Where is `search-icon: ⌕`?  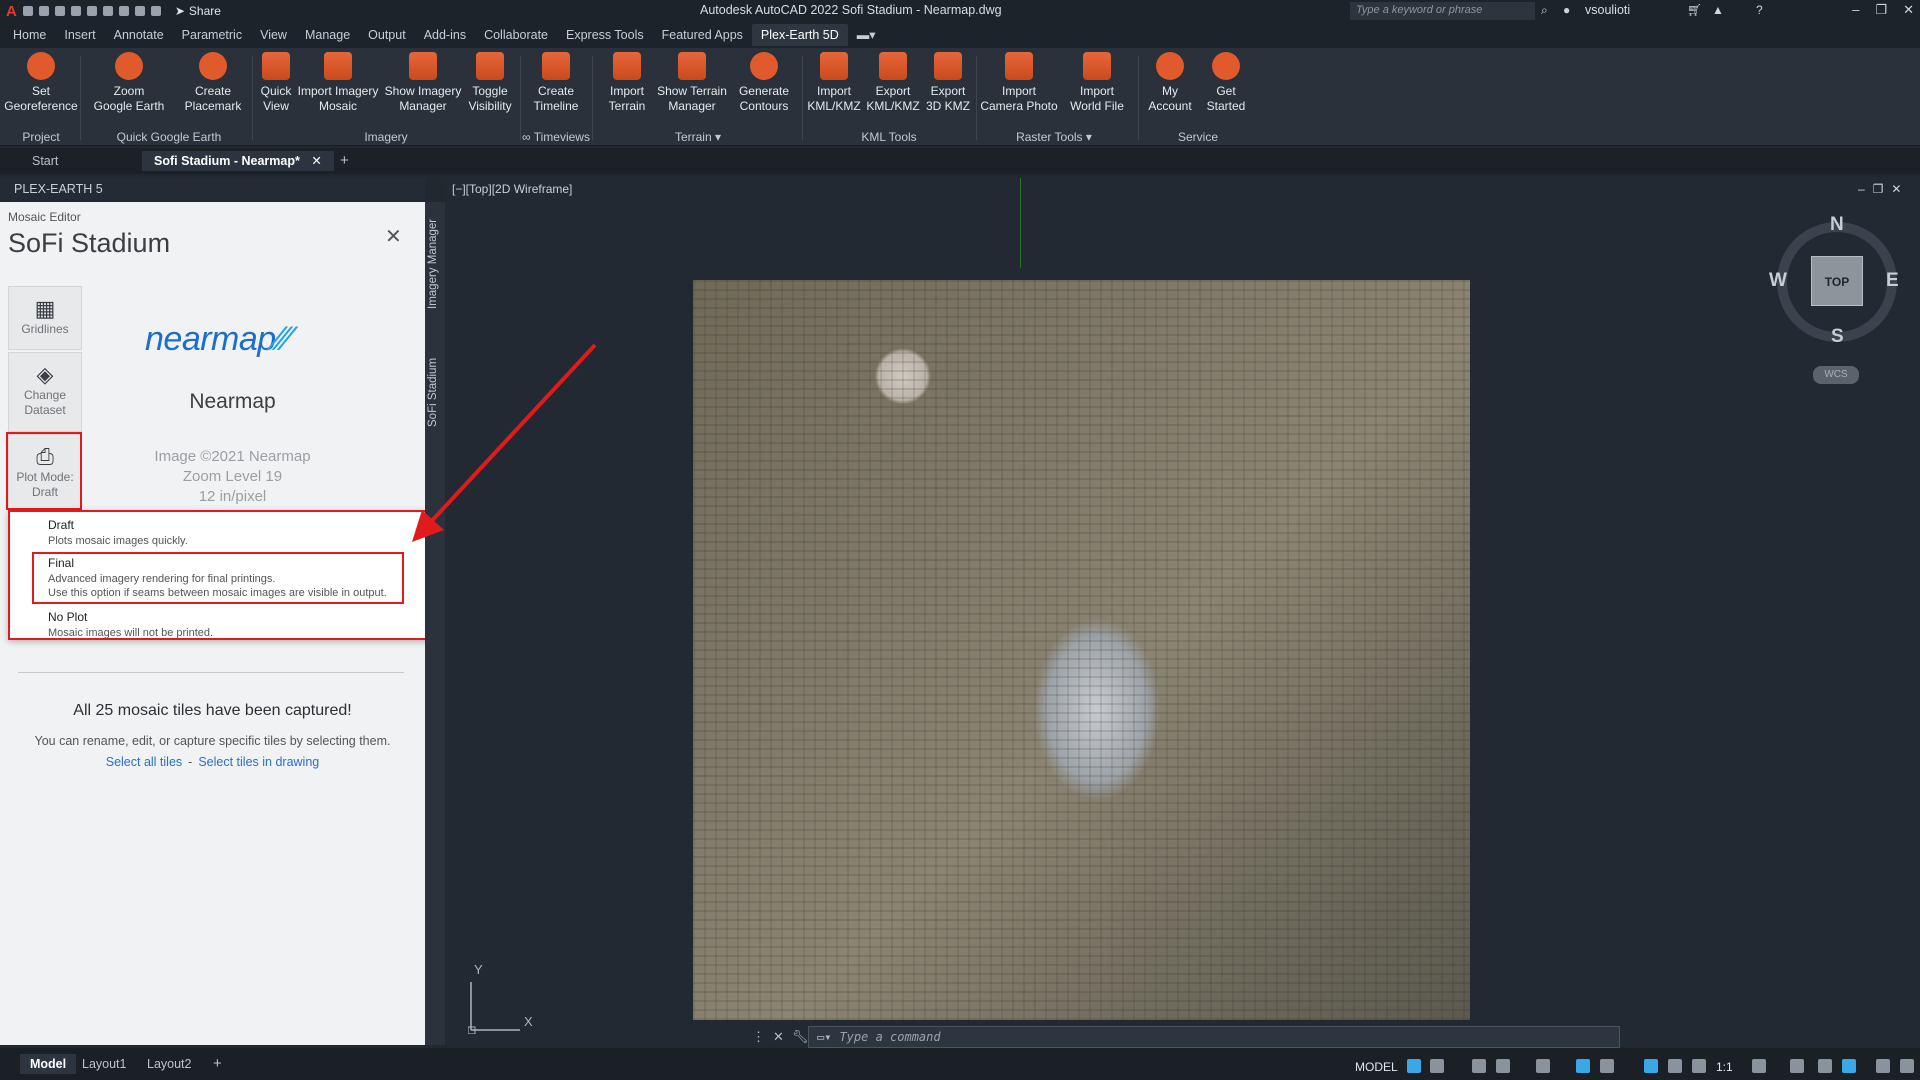 search-icon: ⌕ is located at coordinates (1544, 10).